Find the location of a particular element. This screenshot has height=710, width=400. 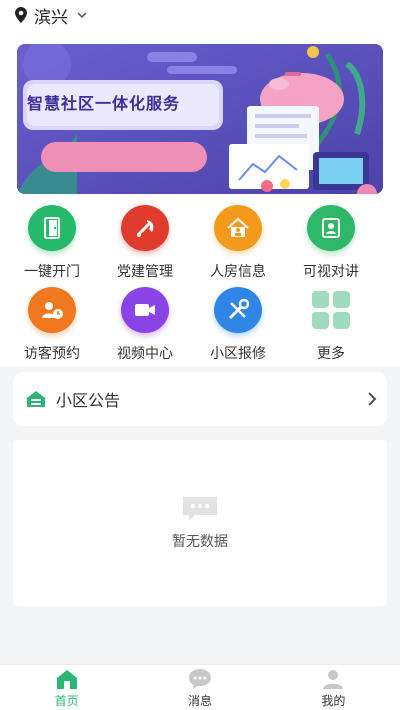

empty-text: 暂无数据 is located at coordinates (200, 542).